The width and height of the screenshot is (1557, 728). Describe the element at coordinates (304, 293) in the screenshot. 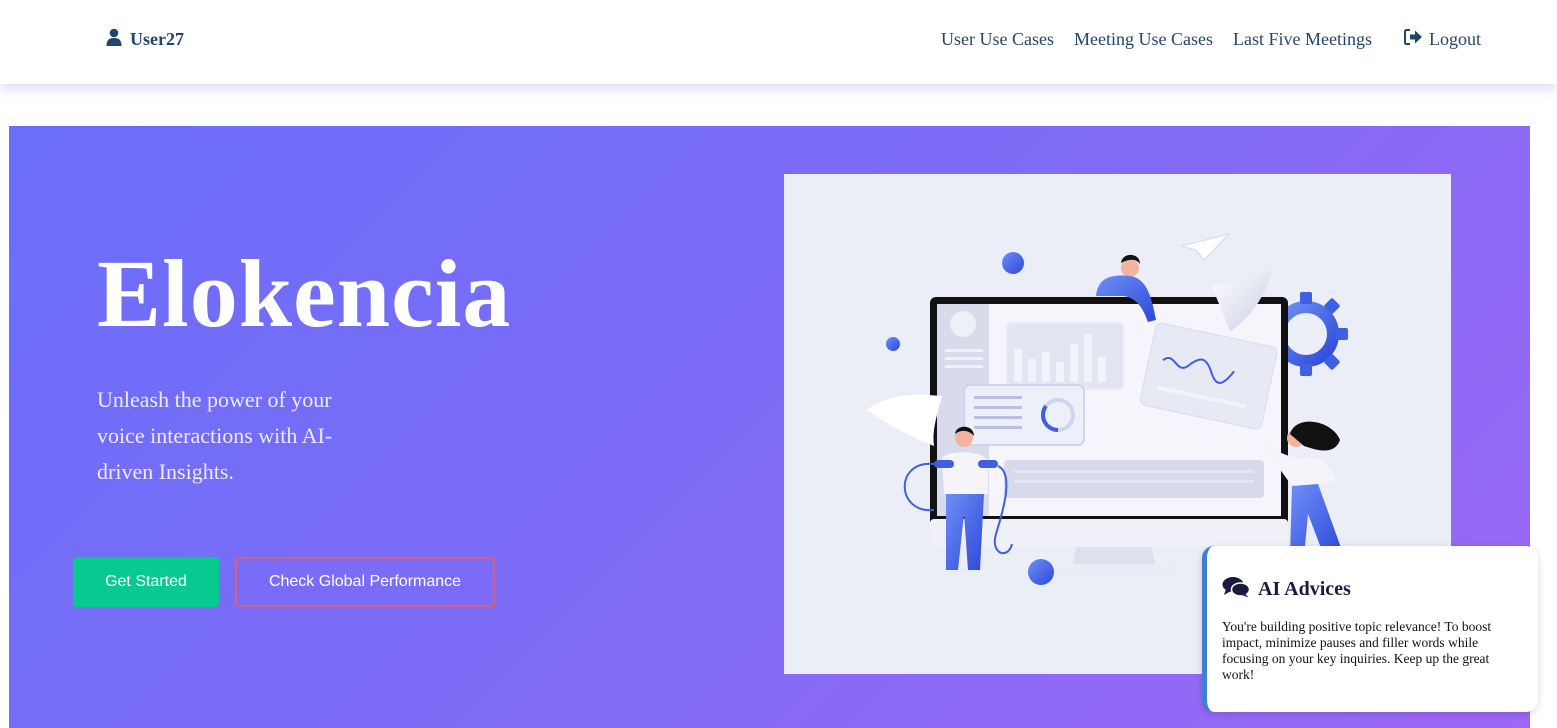

I see `hero-title: Elokencia` at that location.